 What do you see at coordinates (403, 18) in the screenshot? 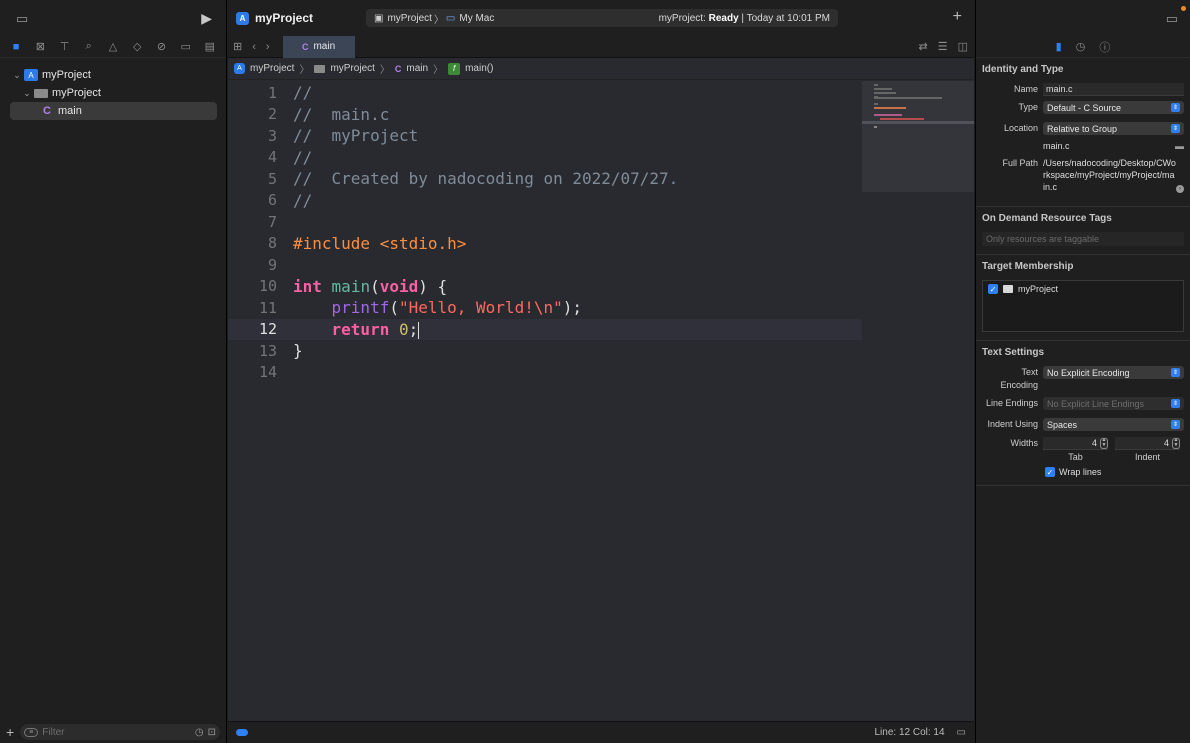
I see `scheme-selector: ▣ myProject` at bounding box center [403, 18].